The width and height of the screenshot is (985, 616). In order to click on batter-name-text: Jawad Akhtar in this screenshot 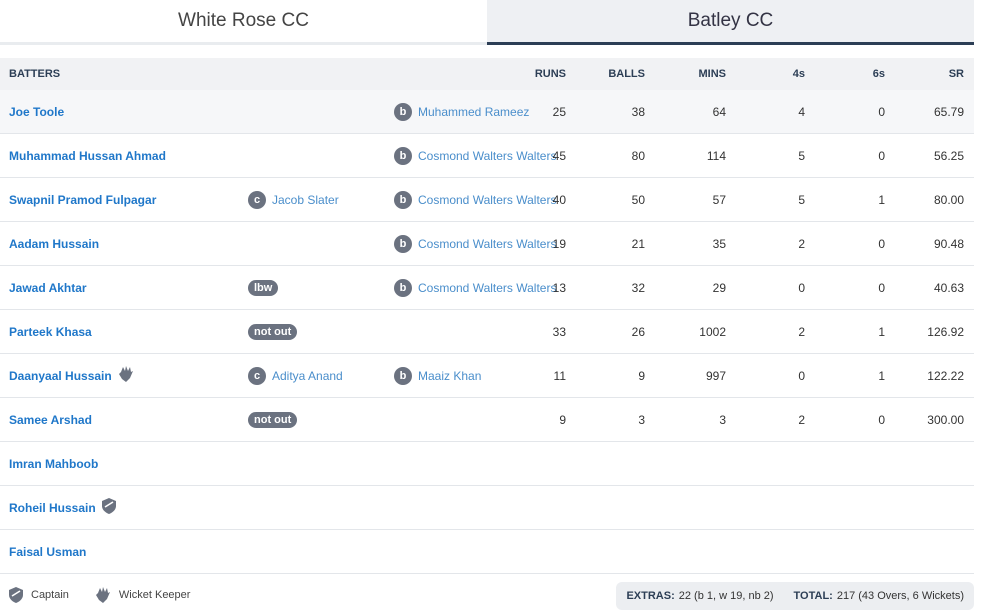, I will do `click(48, 288)`.